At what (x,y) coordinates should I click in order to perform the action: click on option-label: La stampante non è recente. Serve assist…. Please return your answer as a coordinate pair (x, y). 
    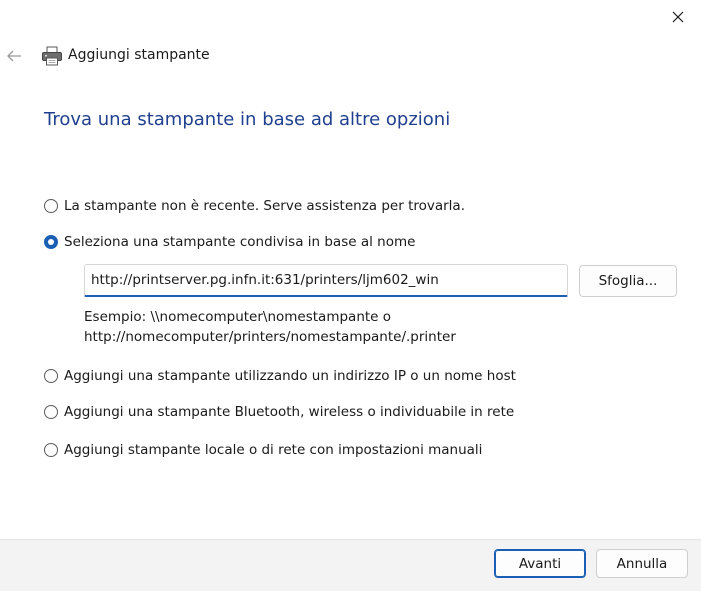
    Looking at the image, I should click on (264, 206).